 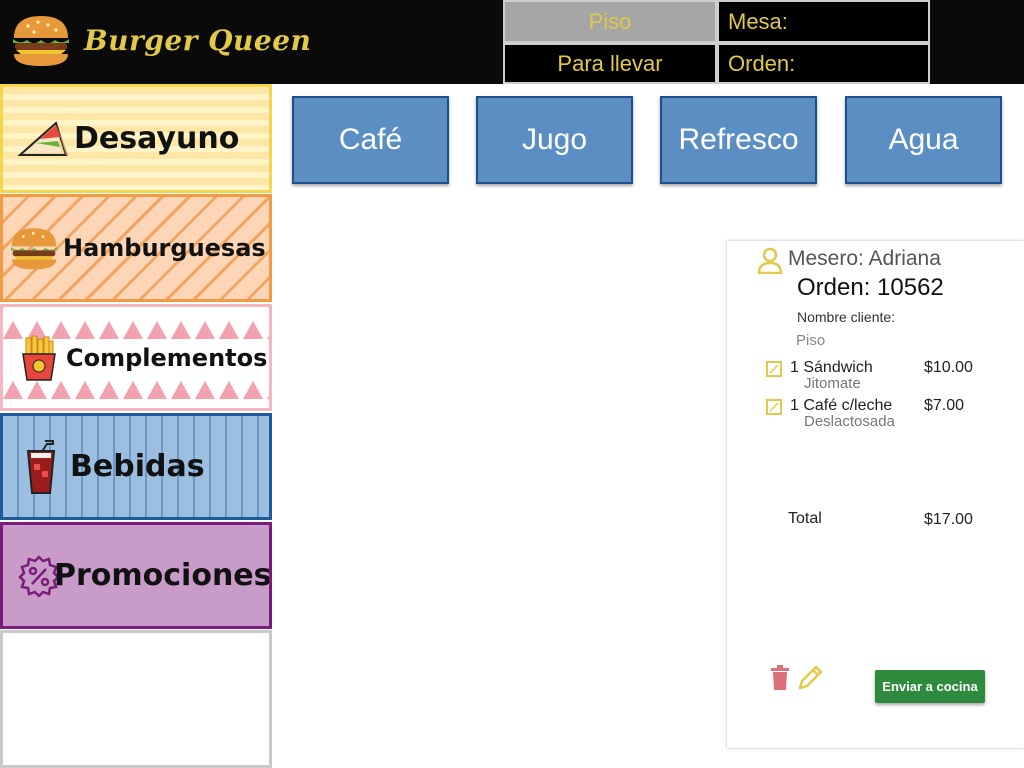 I want to click on category-bebidas: Bebidas, so click(x=136, y=466).